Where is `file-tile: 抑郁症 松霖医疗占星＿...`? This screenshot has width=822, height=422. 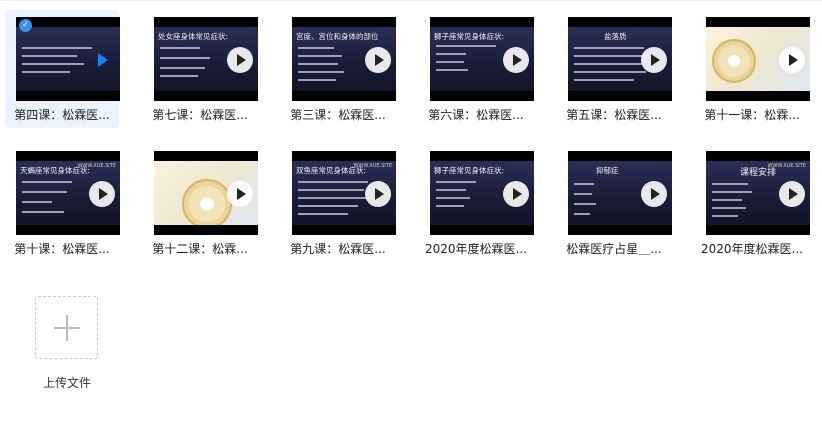
file-tile: 抑郁症 松霖医疗占星＿... is located at coordinates (614, 203).